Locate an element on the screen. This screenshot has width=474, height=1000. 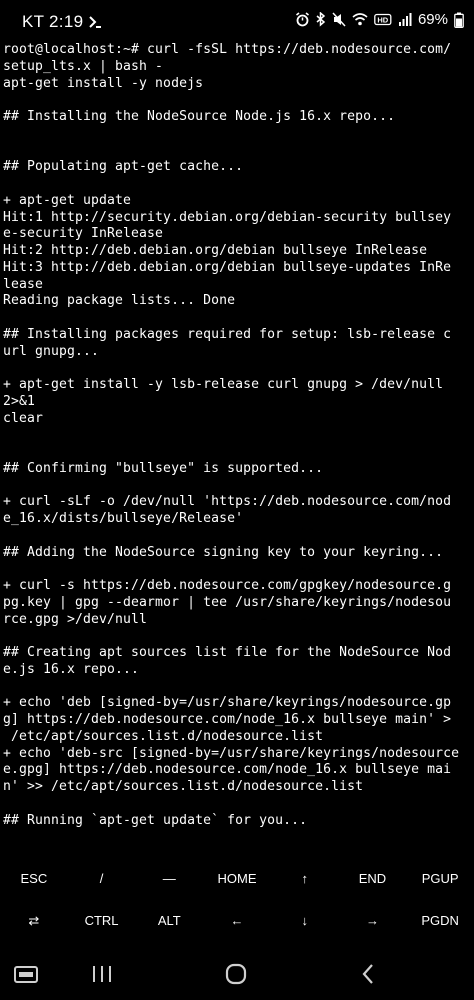
keyboard-icon is located at coordinates (26, 974).